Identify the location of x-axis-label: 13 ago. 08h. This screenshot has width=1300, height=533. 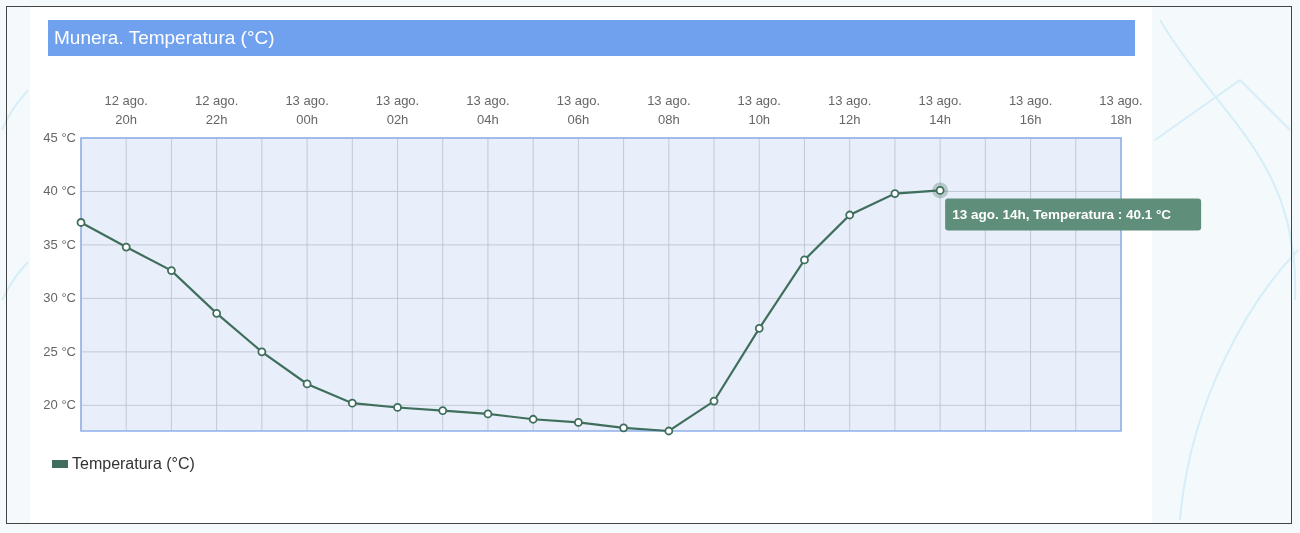
(669, 110).